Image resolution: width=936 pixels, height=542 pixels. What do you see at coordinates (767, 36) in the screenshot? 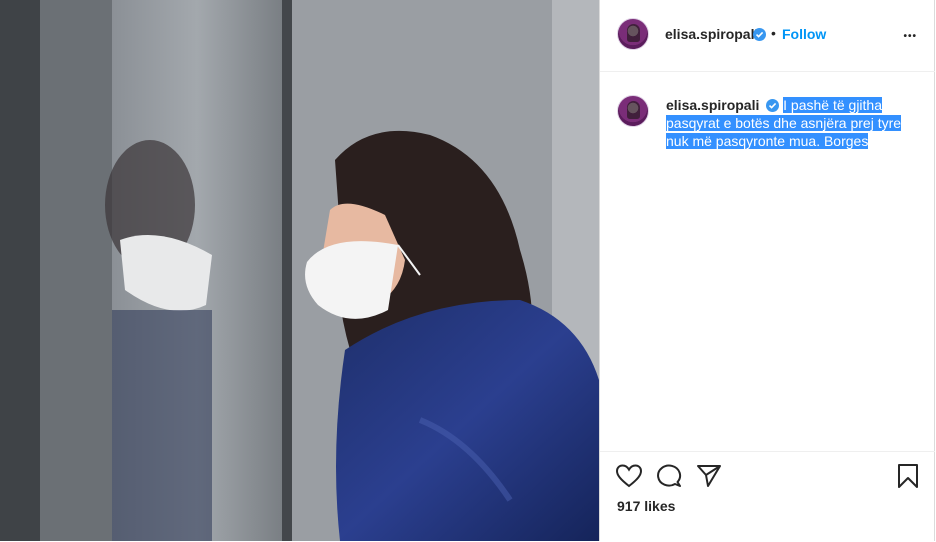
I see `post-header: elisa.spiropali • Follow •••` at bounding box center [767, 36].